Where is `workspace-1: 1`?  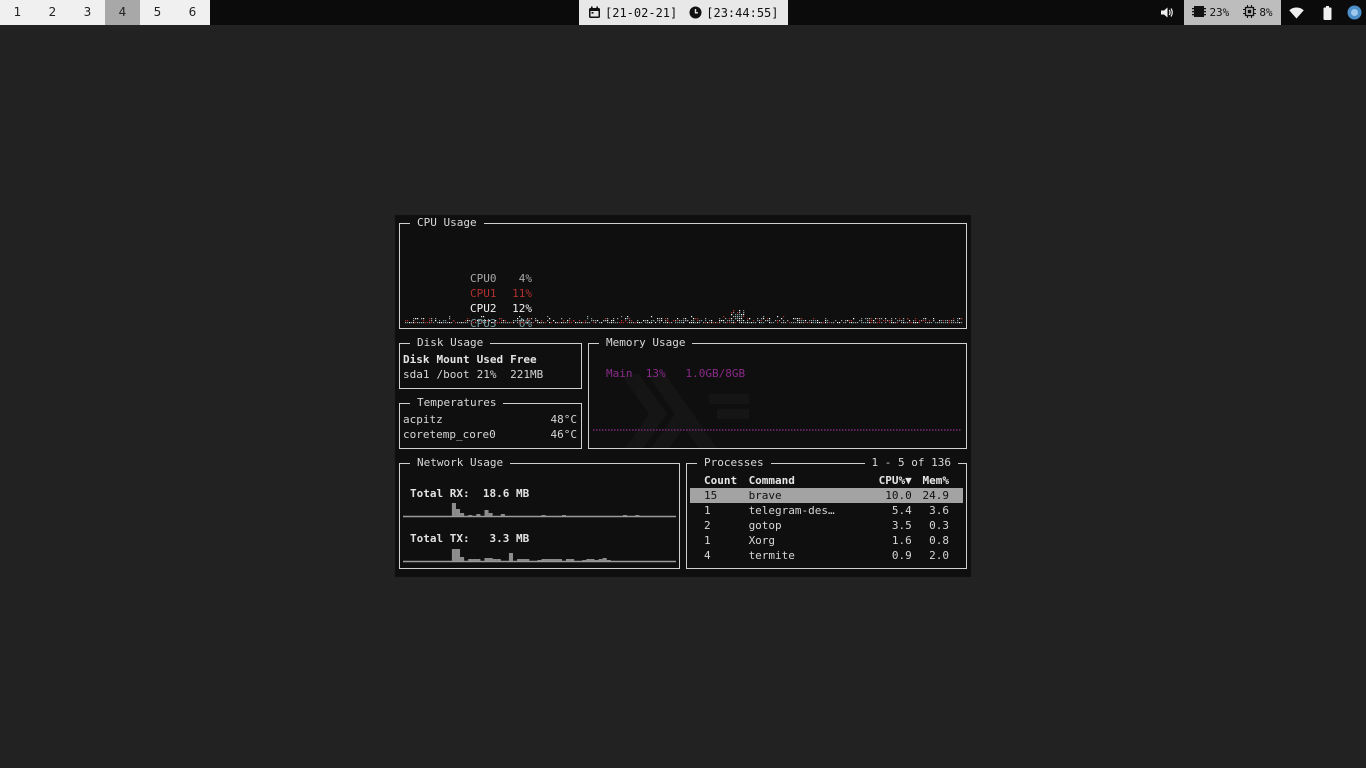 workspace-1: 1 is located at coordinates (17, 12).